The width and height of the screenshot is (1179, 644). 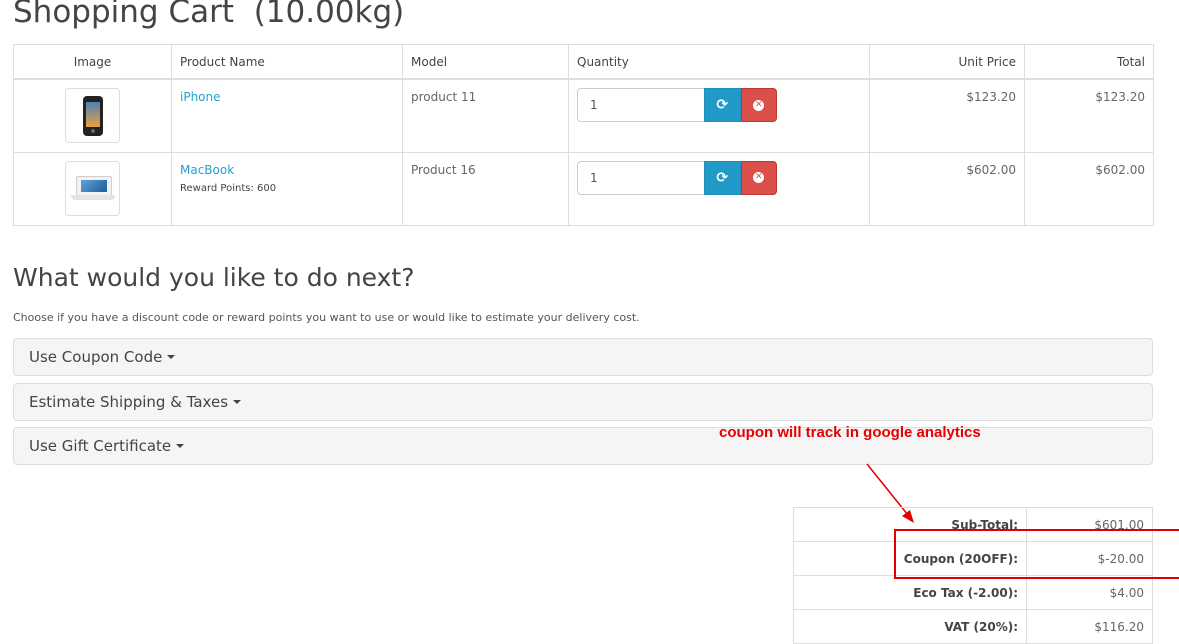 I want to click on table-row: iPhone product 11 ⟳ ✕ $123.20 $123.20, so click(x=583, y=115).